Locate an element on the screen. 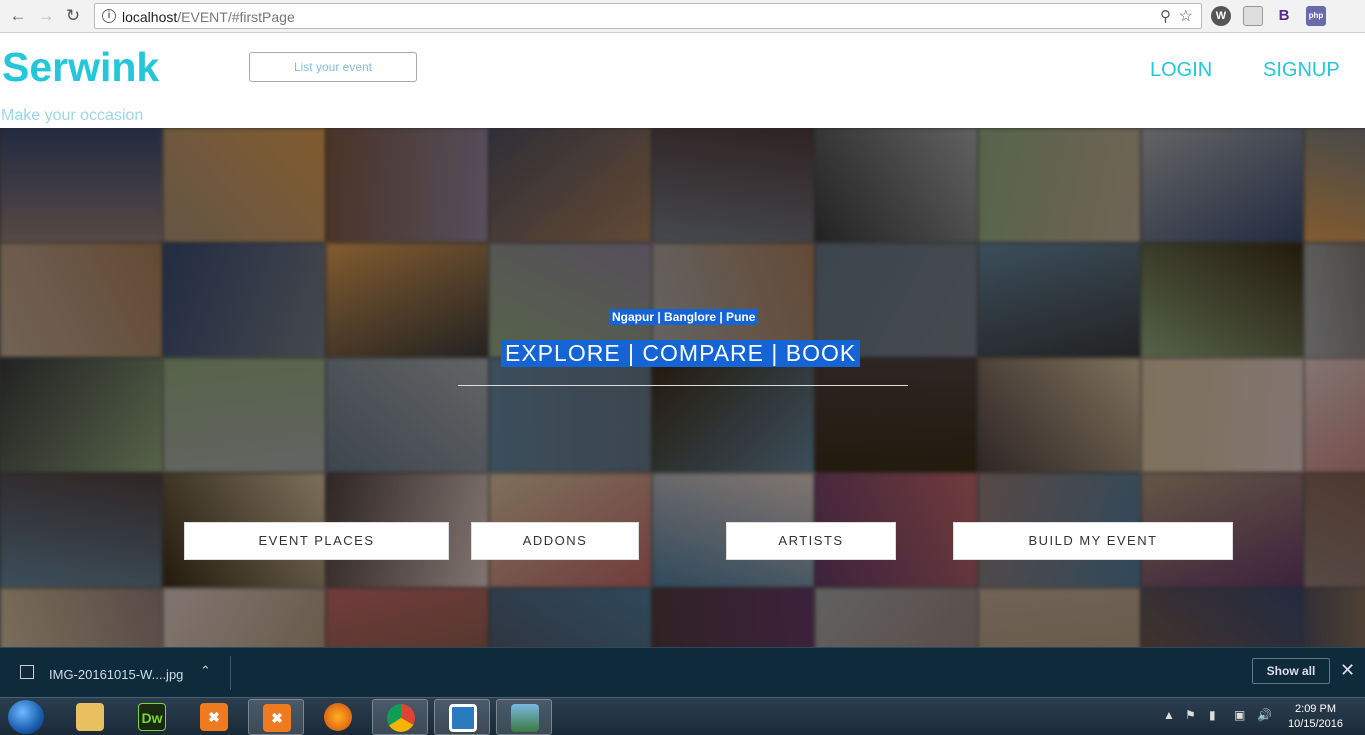 The height and width of the screenshot is (735, 1365). chrome-icon is located at coordinates (401, 718).